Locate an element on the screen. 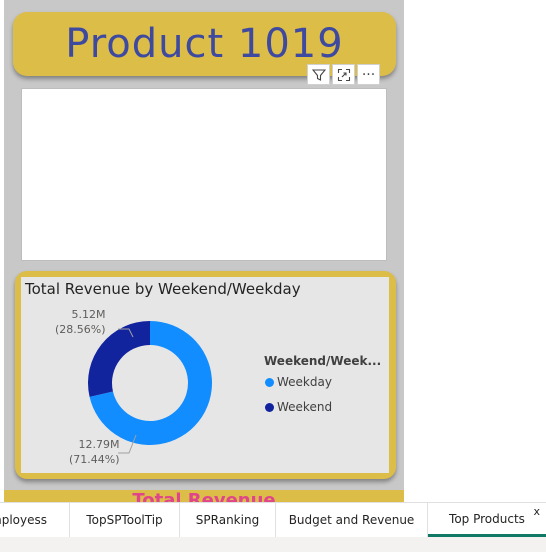 The image size is (546, 552). weekend-percent-label: (28.56%) is located at coordinates (80, 329).